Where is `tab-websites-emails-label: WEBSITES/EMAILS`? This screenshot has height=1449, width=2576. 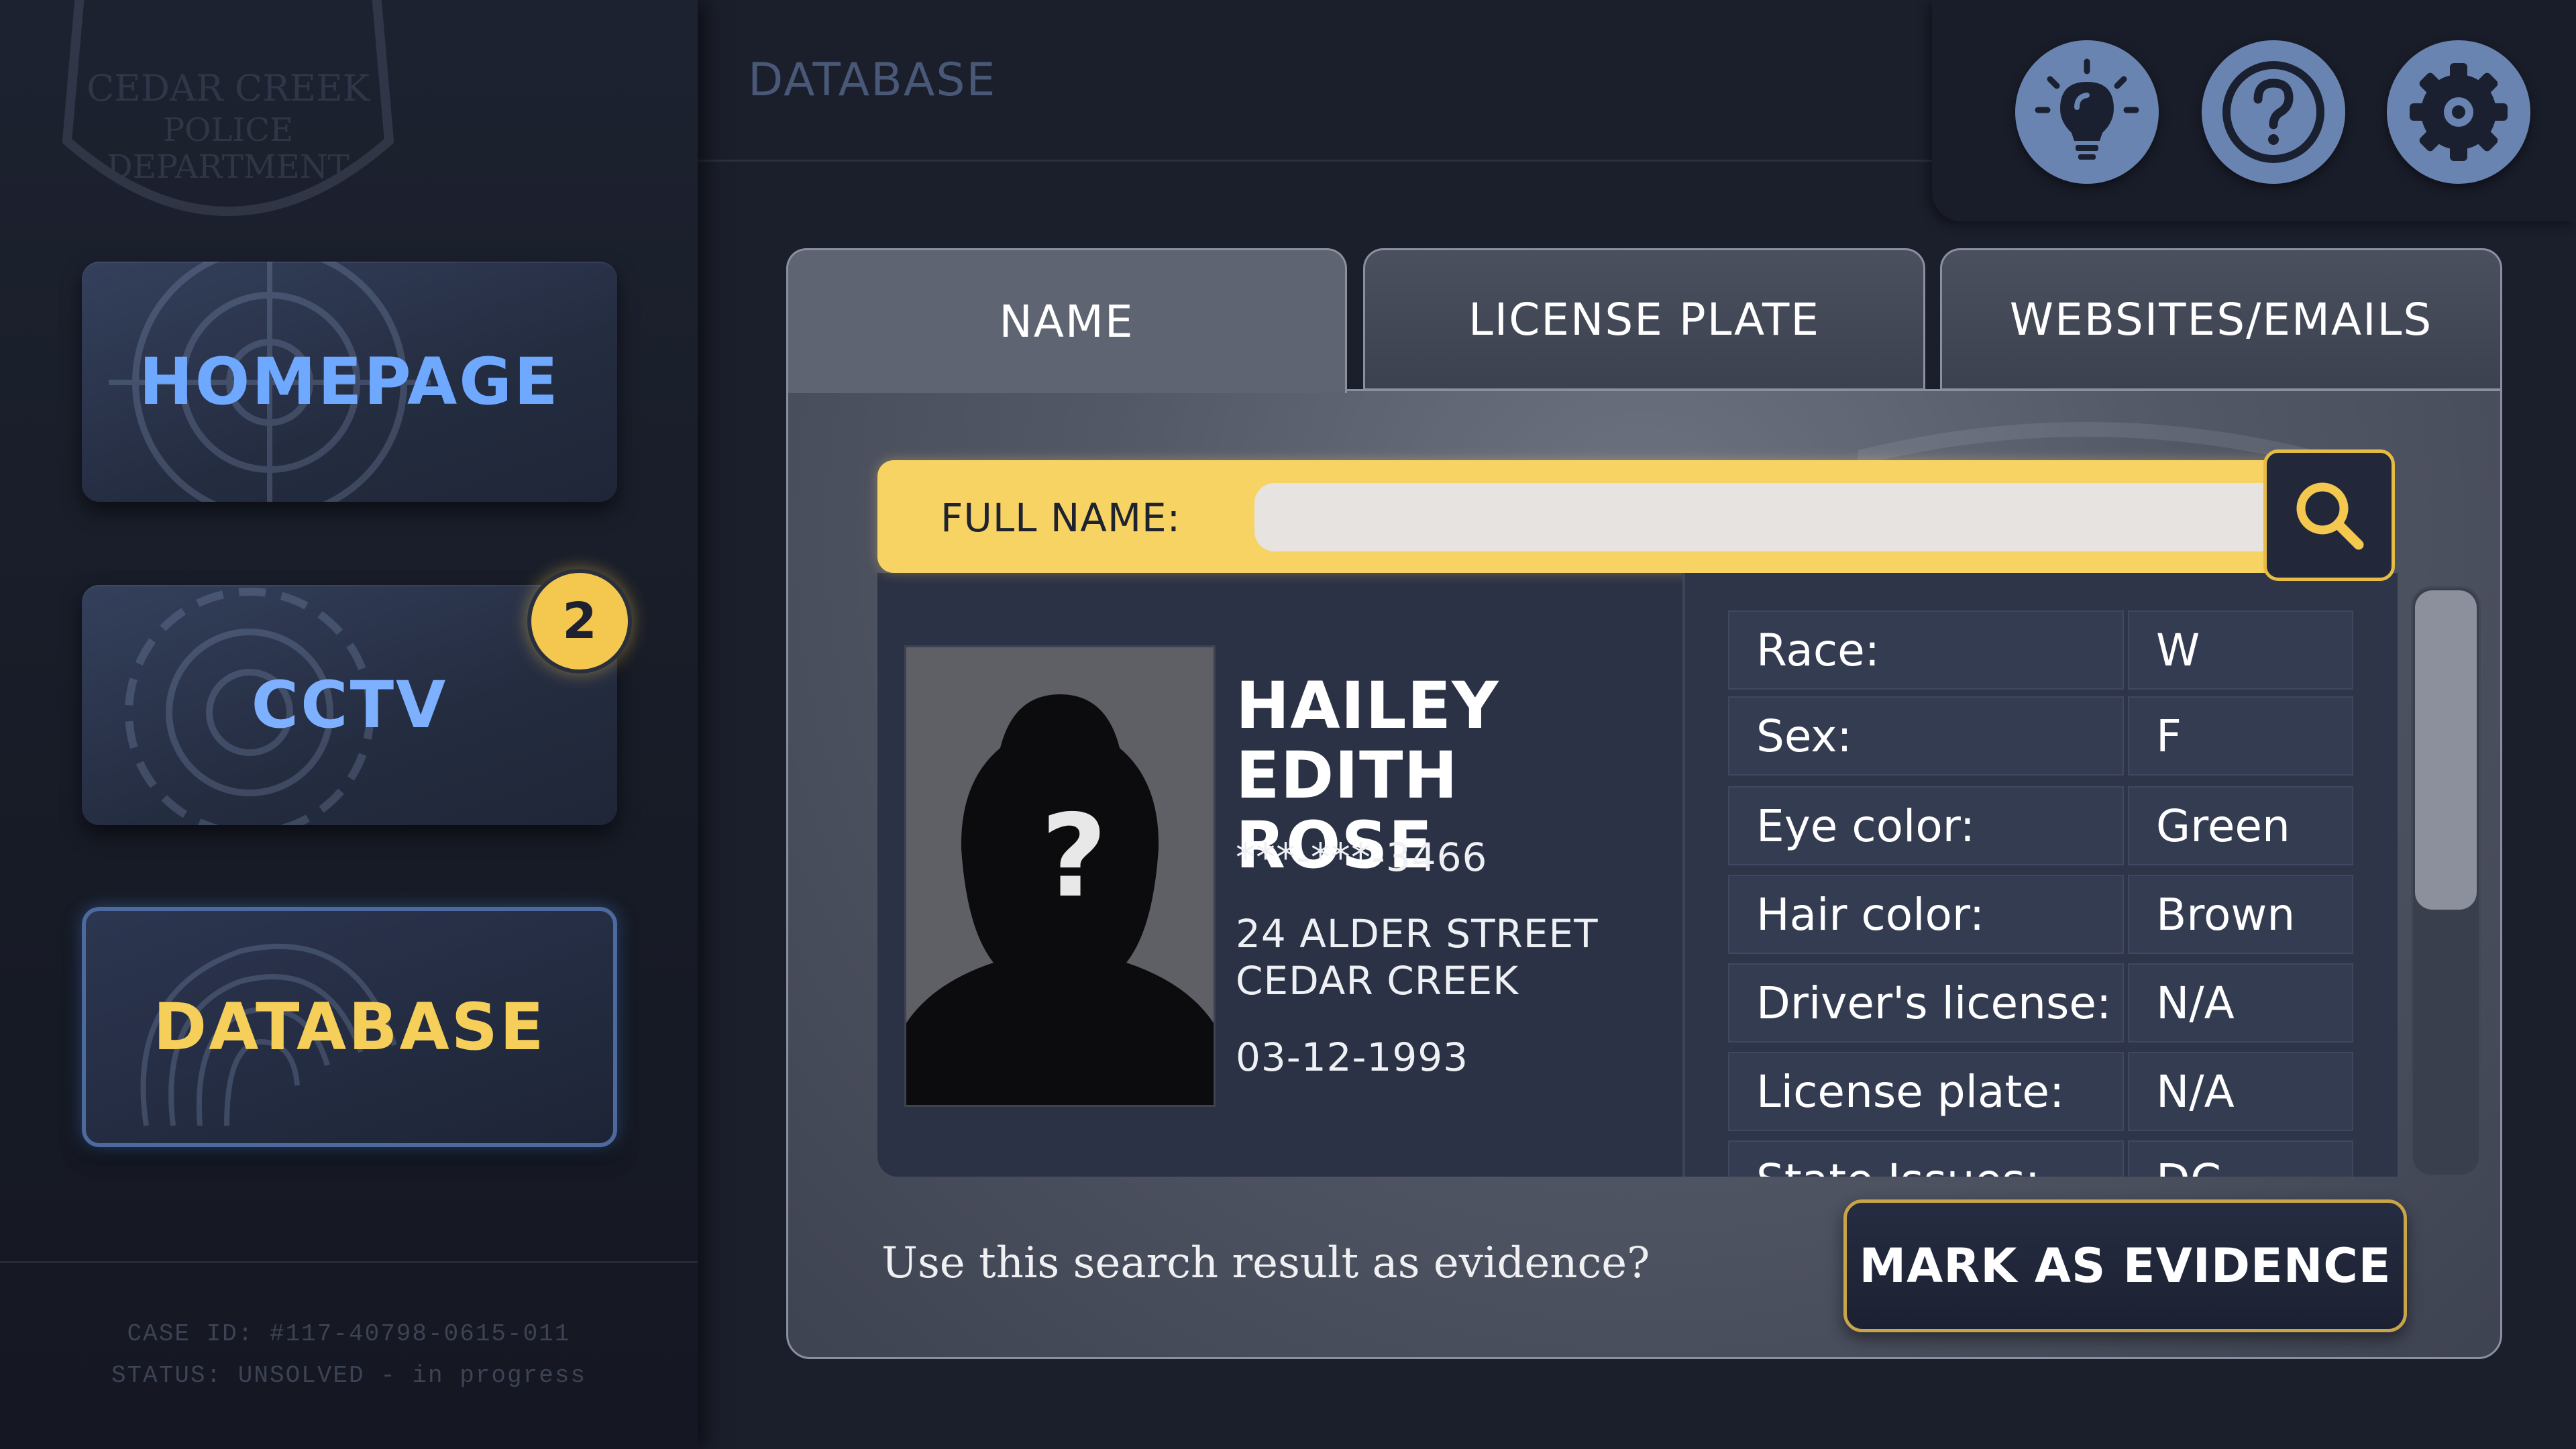
tab-websites-emails-label: WEBSITES/EMAILS is located at coordinates (2221, 319).